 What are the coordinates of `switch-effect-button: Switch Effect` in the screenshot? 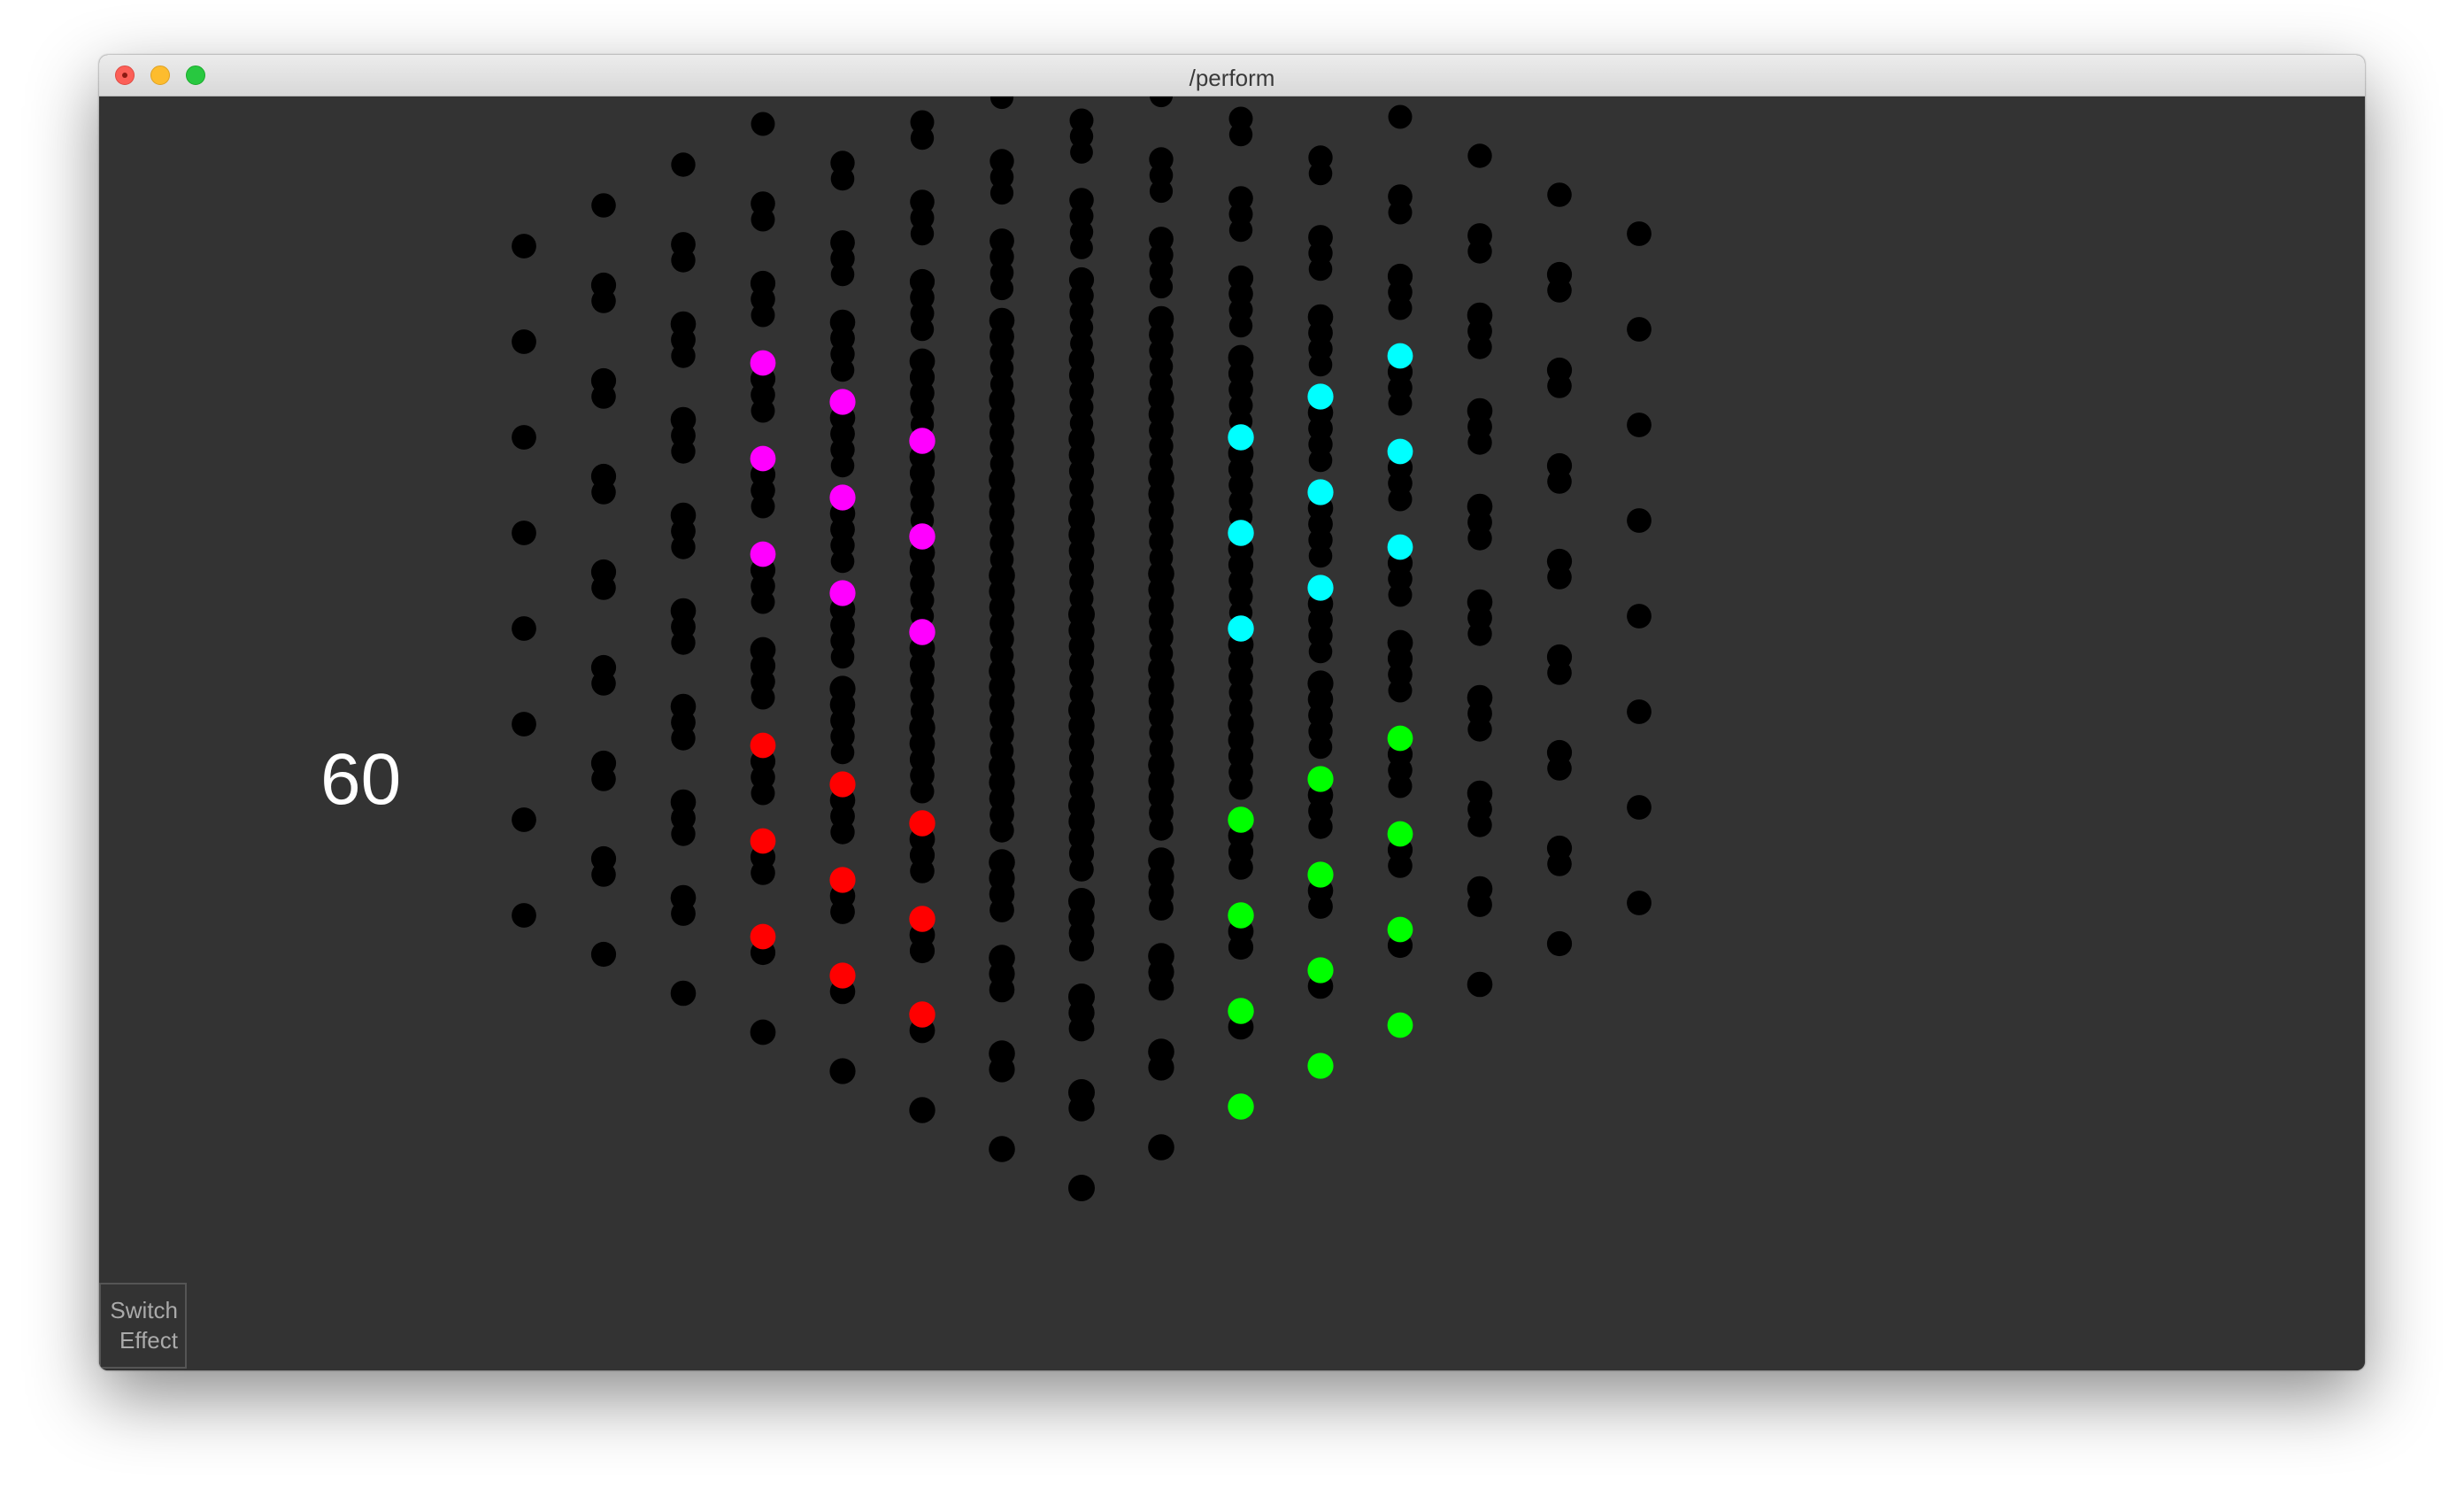 It's located at (143, 1326).